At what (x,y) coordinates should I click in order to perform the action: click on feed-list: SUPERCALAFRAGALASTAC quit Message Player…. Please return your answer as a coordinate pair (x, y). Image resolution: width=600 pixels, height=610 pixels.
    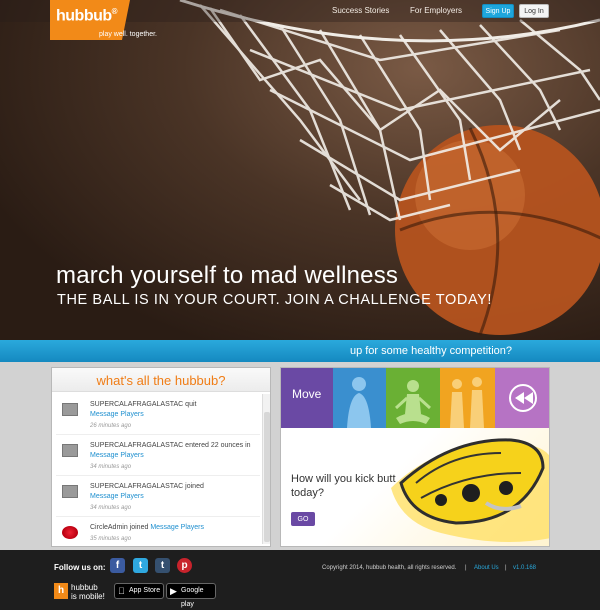
    Looking at the image, I should click on (158, 469).